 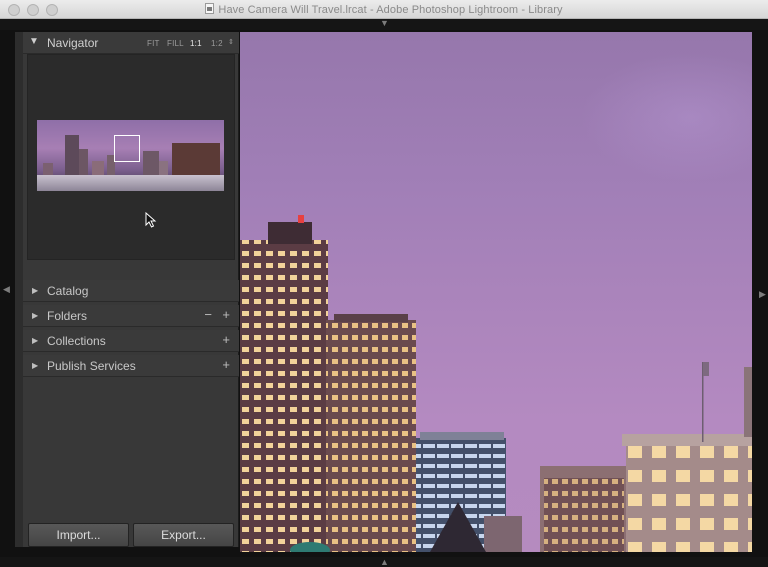 What do you see at coordinates (226, 364) in the screenshot?
I see `add-publish-service-button: +` at bounding box center [226, 364].